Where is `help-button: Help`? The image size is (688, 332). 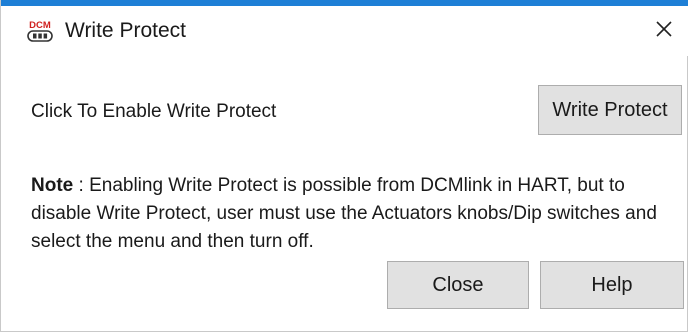
help-button: Help is located at coordinates (612, 285).